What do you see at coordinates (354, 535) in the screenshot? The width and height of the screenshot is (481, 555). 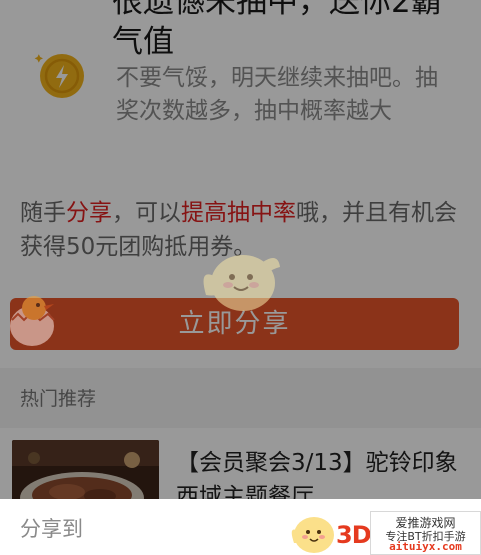 I see `watermark-3d-badge: 3D` at bounding box center [354, 535].